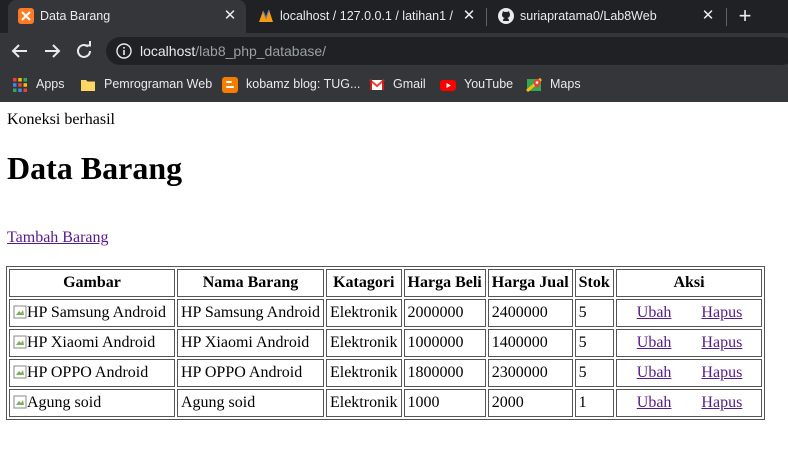 This screenshot has height=456, width=788. What do you see at coordinates (530, 343) in the screenshot?
I see `cell-harga-jual: 1400000` at bounding box center [530, 343].